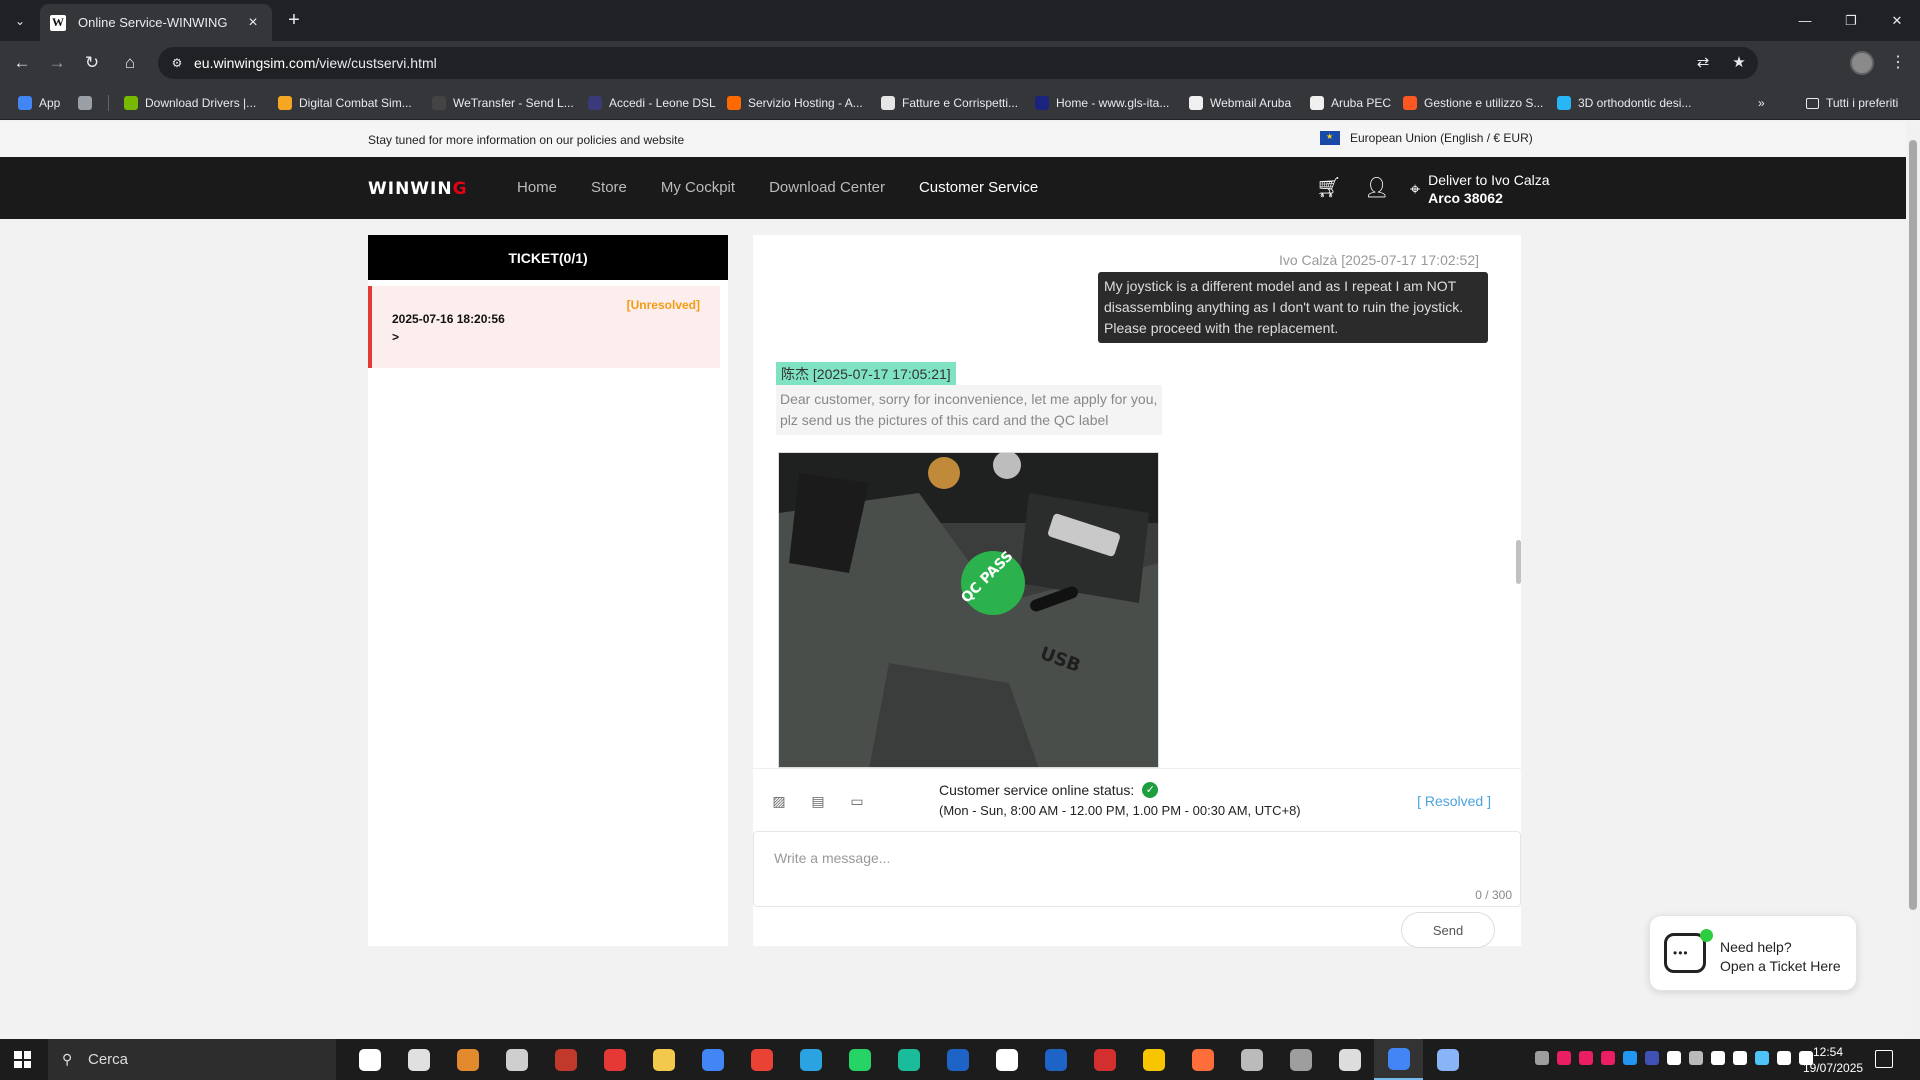 The image size is (1920, 1080). What do you see at coordinates (1805, 20) in the screenshot?
I see `minimize-icon: —` at bounding box center [1805, 20].